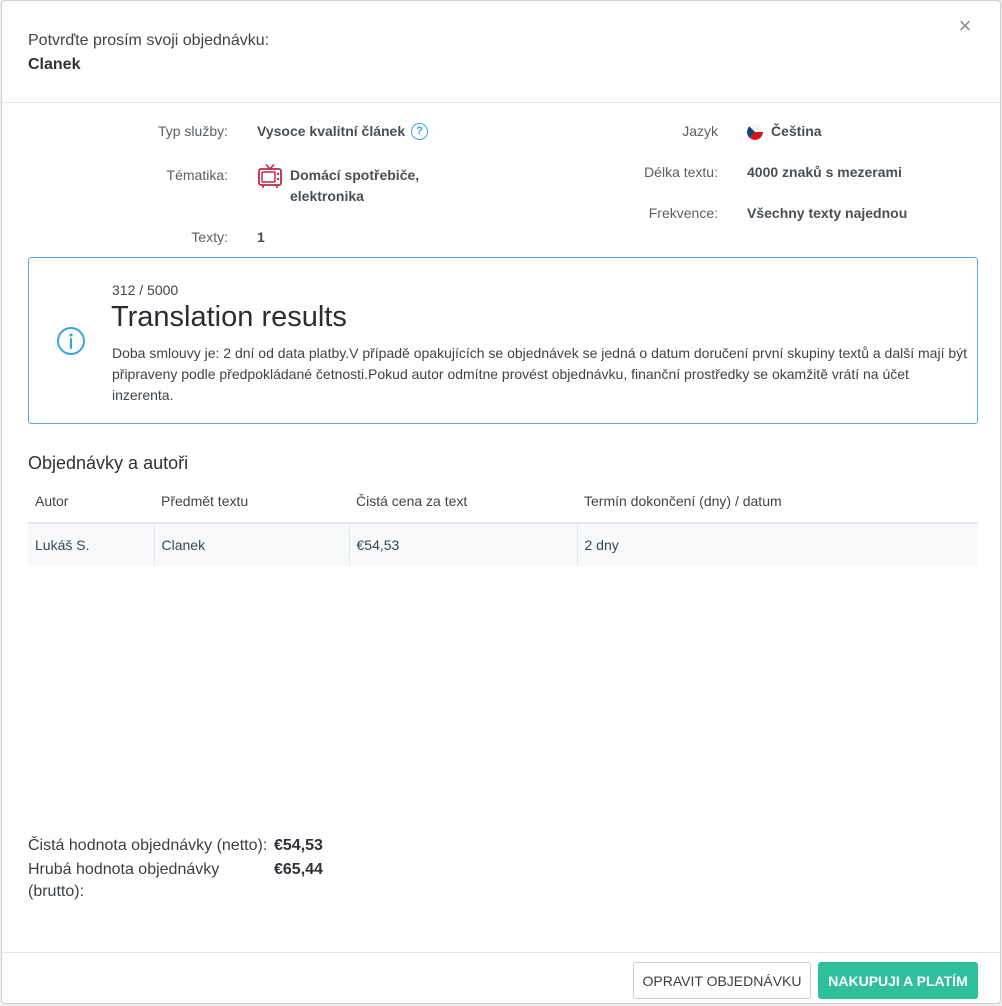 The image size is (1002, 1006). Describe the element at coordinates (827, 213) in the screenshot. I see `frequency-value: Všechny texty najednou` at that location.